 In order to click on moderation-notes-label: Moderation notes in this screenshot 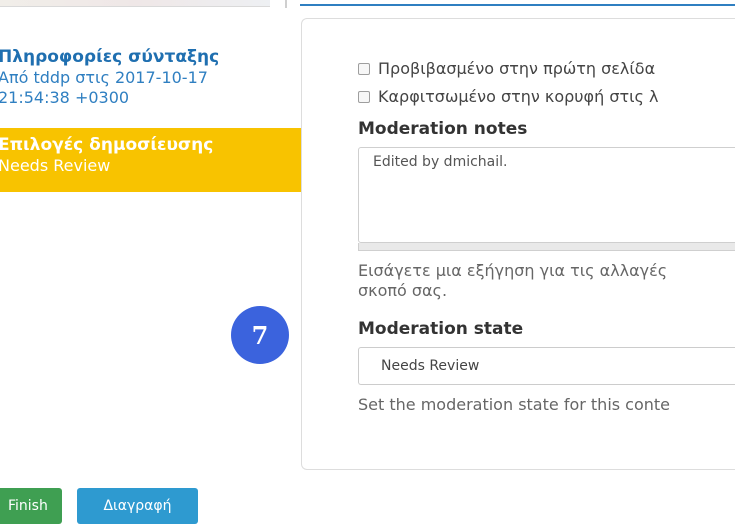, I will do `click(443, 129)`.